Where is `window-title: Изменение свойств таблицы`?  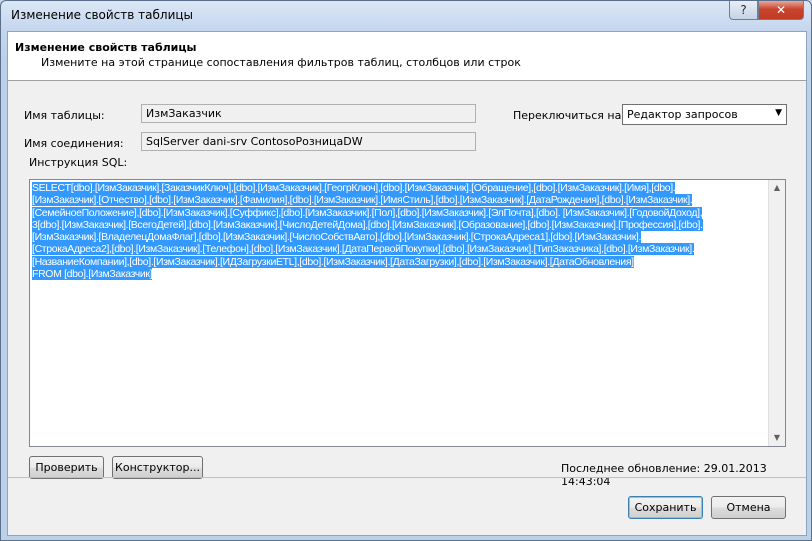 window-title: Изменение свойств таблицы is located at coordinates (102, 15).